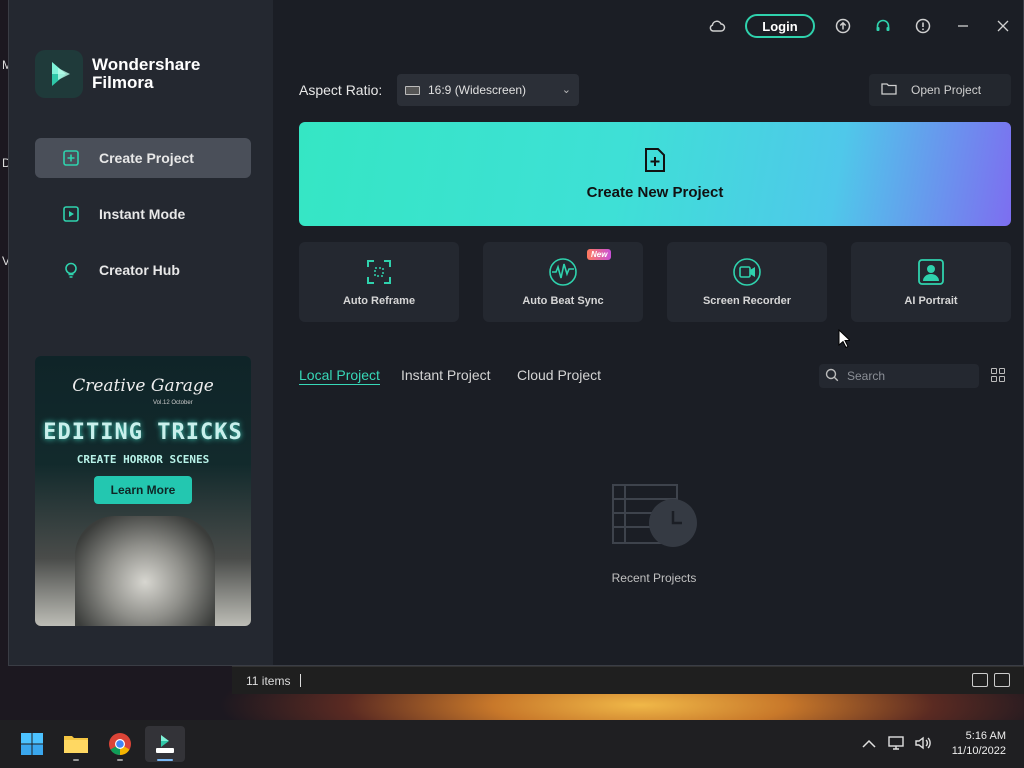 The image size is (1024, 768). I want to click on sidebar-item-instant-mode: Instant Mode, so click(143, 214).